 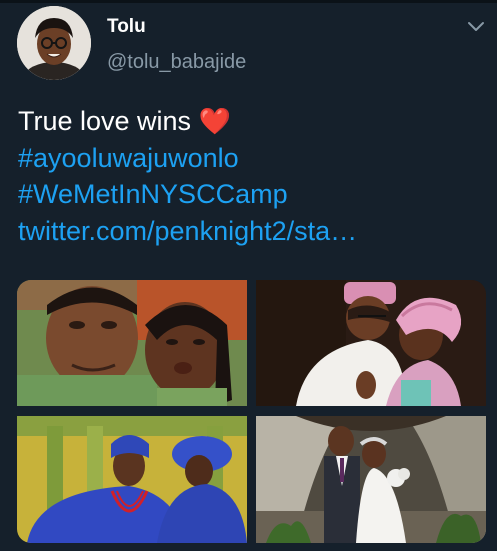 What do you see at coordinates (248, 1) in the screenshot?
I see `top-edge-strip` at bounding box center [248, 1].